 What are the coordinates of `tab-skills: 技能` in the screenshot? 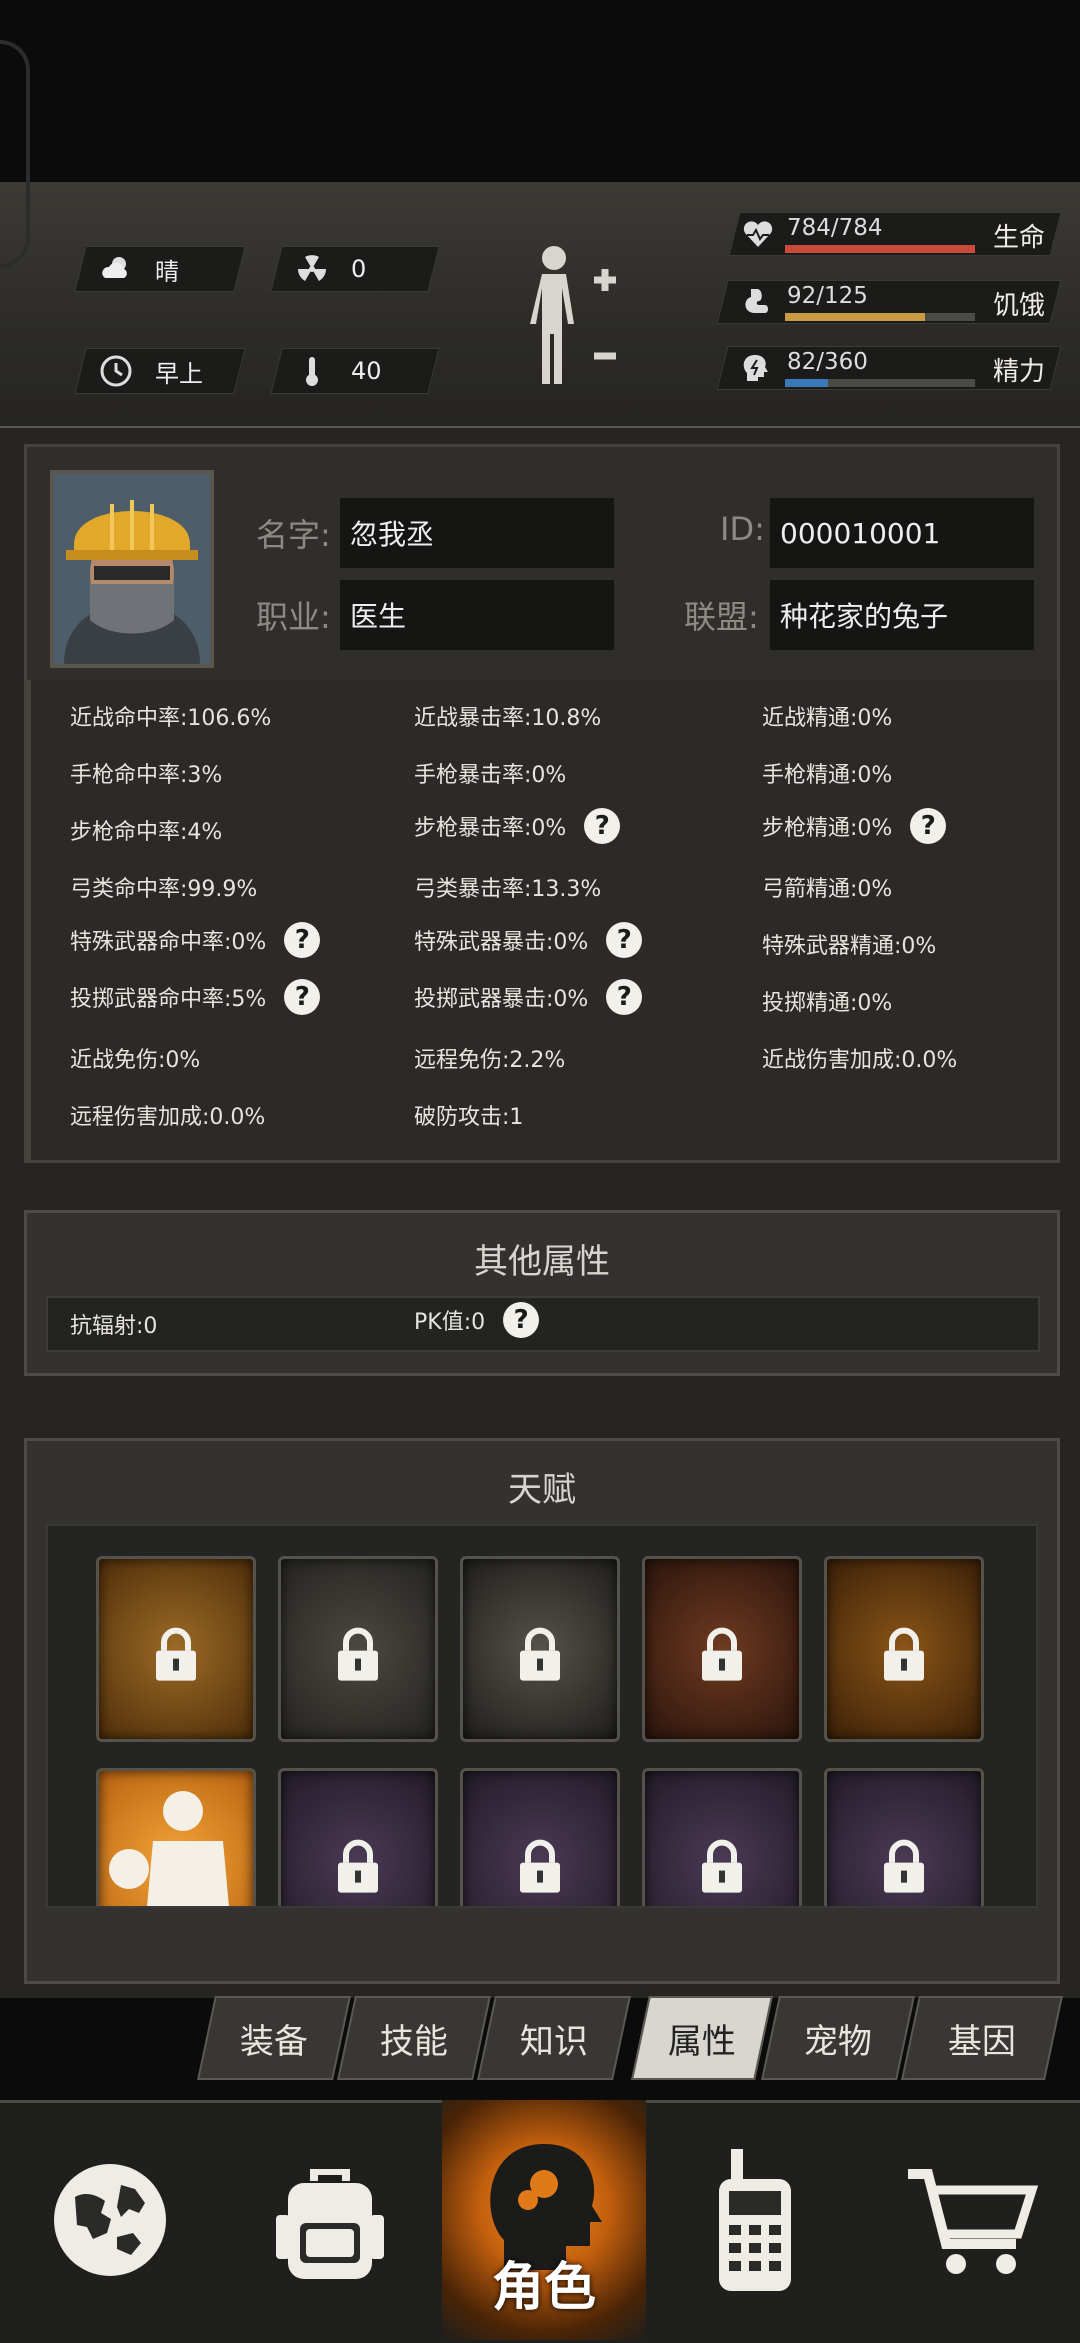 It's located at (414, 2038).